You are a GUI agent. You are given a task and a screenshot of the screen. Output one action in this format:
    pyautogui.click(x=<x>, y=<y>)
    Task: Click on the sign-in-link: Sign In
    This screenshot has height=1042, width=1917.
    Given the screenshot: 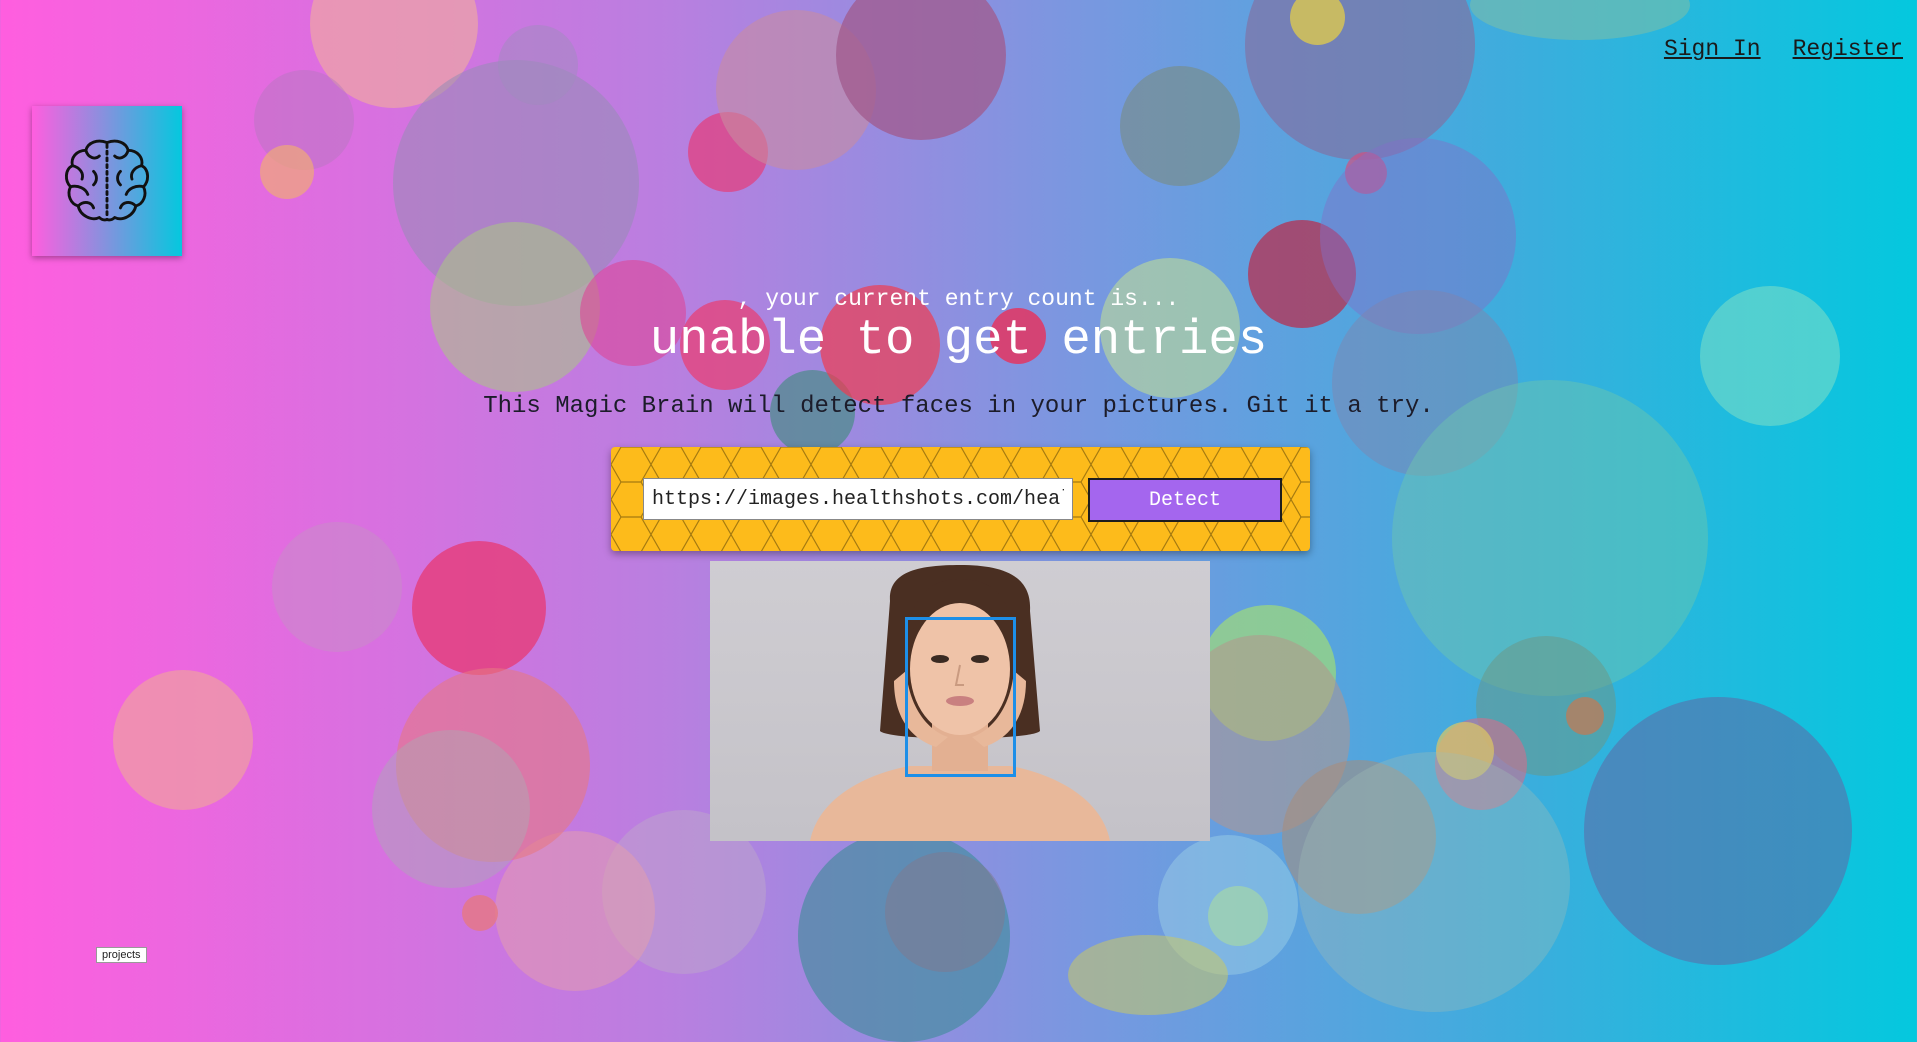 What is the action you would take?
    pyautogui.click(x=1712, y=49)
    